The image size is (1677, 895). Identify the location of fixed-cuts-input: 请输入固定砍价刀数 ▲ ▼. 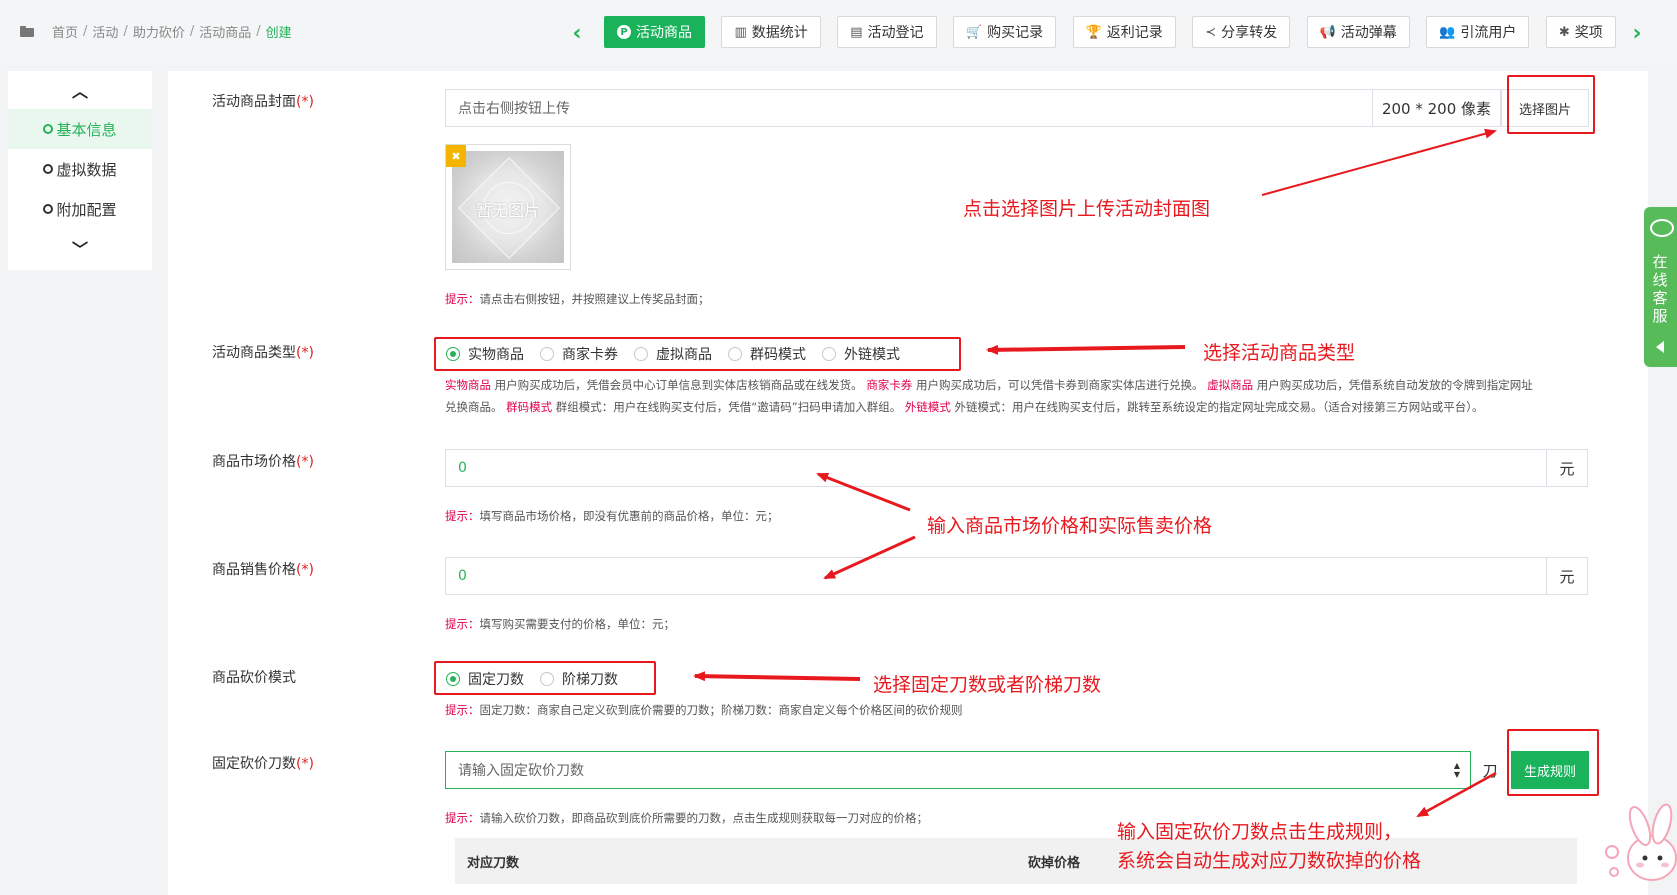
(958, 770).